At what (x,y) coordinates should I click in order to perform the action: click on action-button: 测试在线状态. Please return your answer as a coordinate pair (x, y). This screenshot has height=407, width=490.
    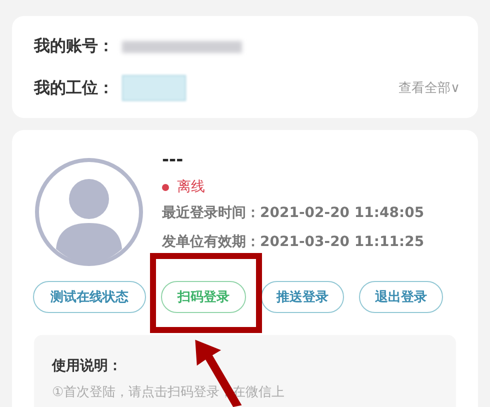
    Looking at the image, I should click on (89, 297).